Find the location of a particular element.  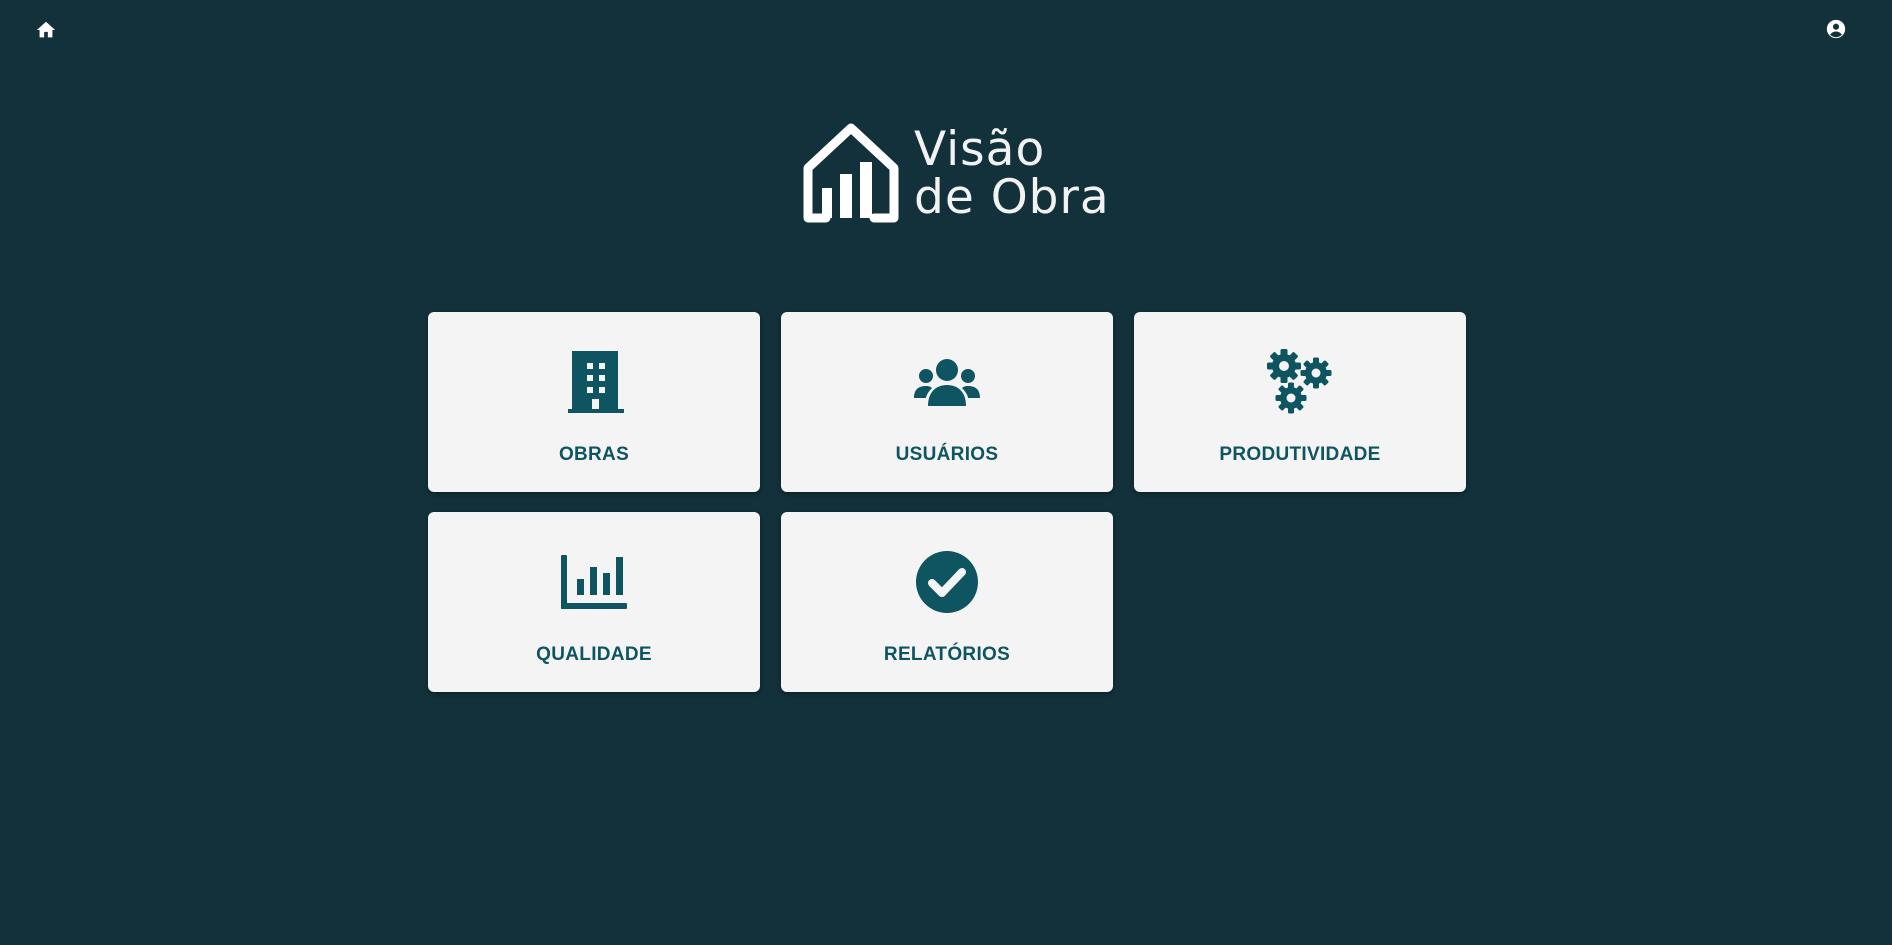

home-button is located at coordinates (46, 30).